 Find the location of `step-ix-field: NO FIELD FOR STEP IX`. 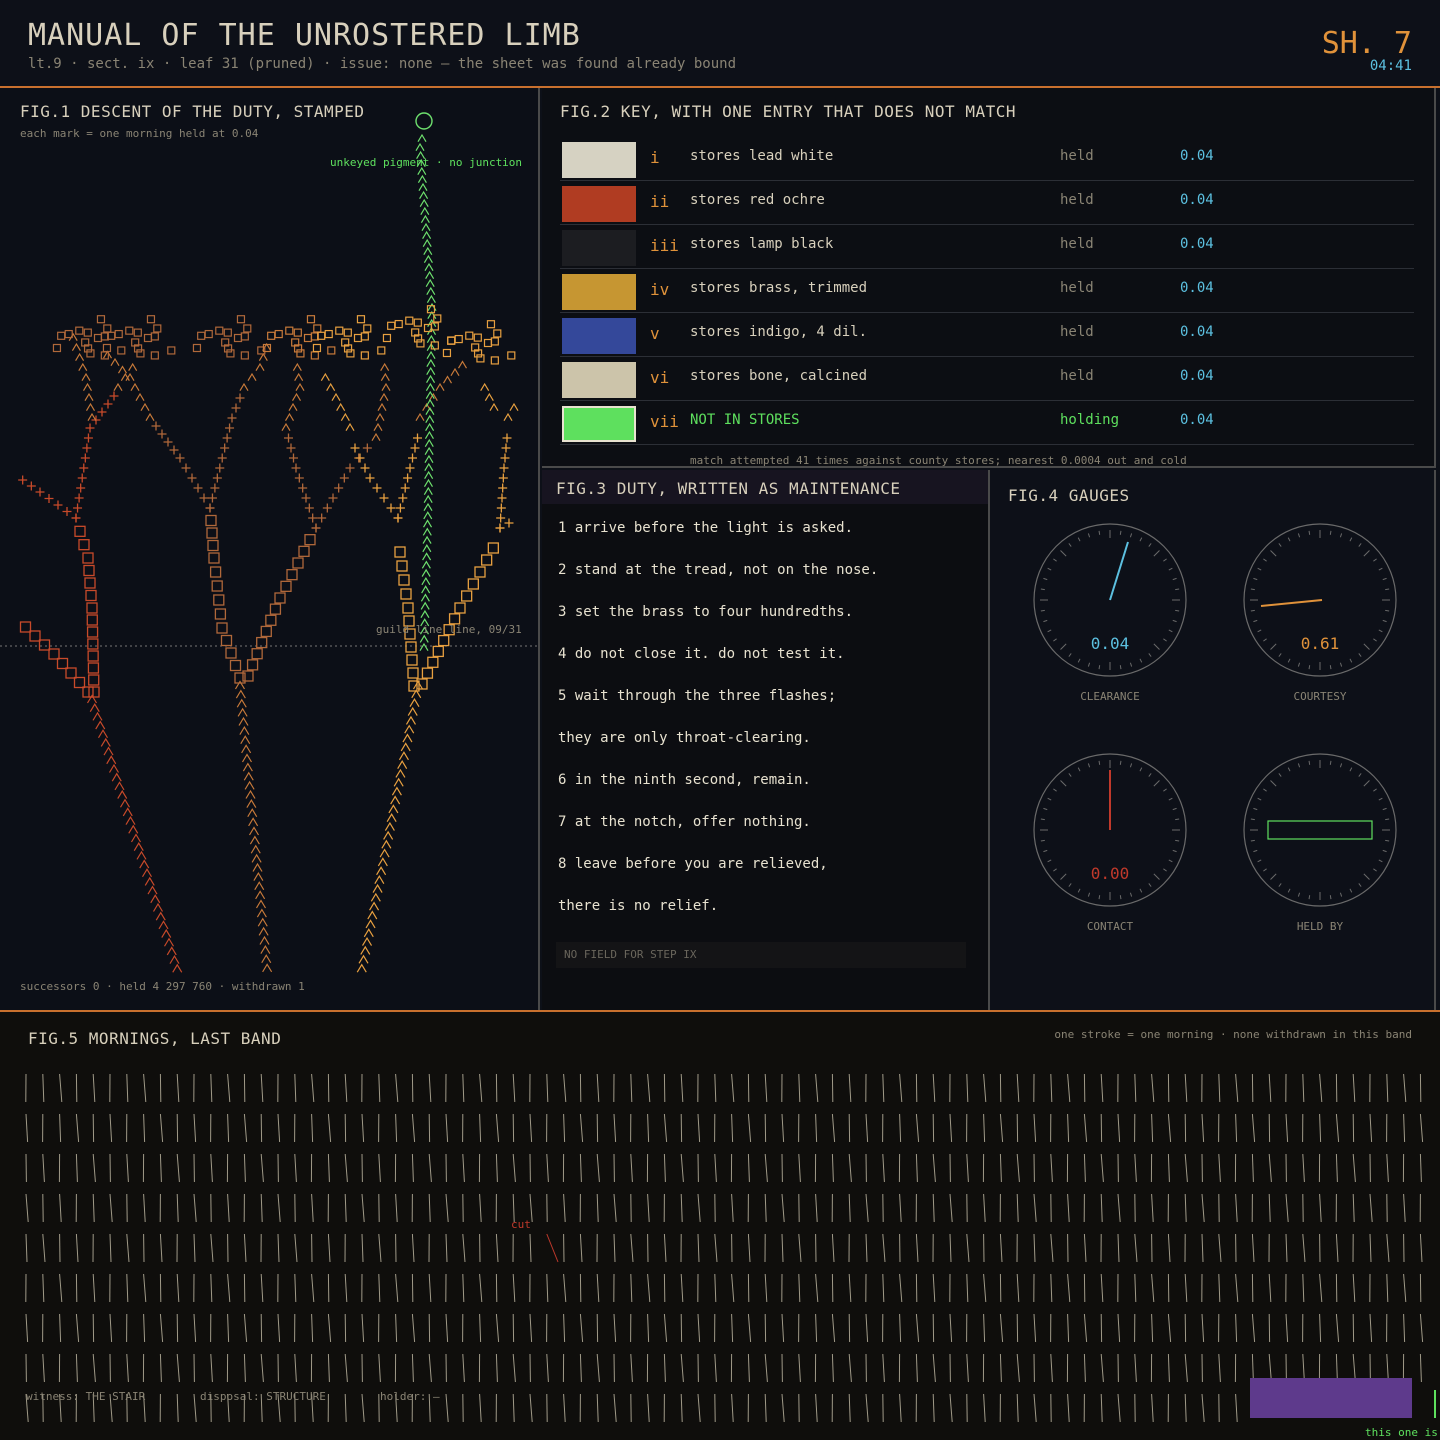

step-ix-field: NO FIELD FOR STEP IX is located at coordinates (761, 955).